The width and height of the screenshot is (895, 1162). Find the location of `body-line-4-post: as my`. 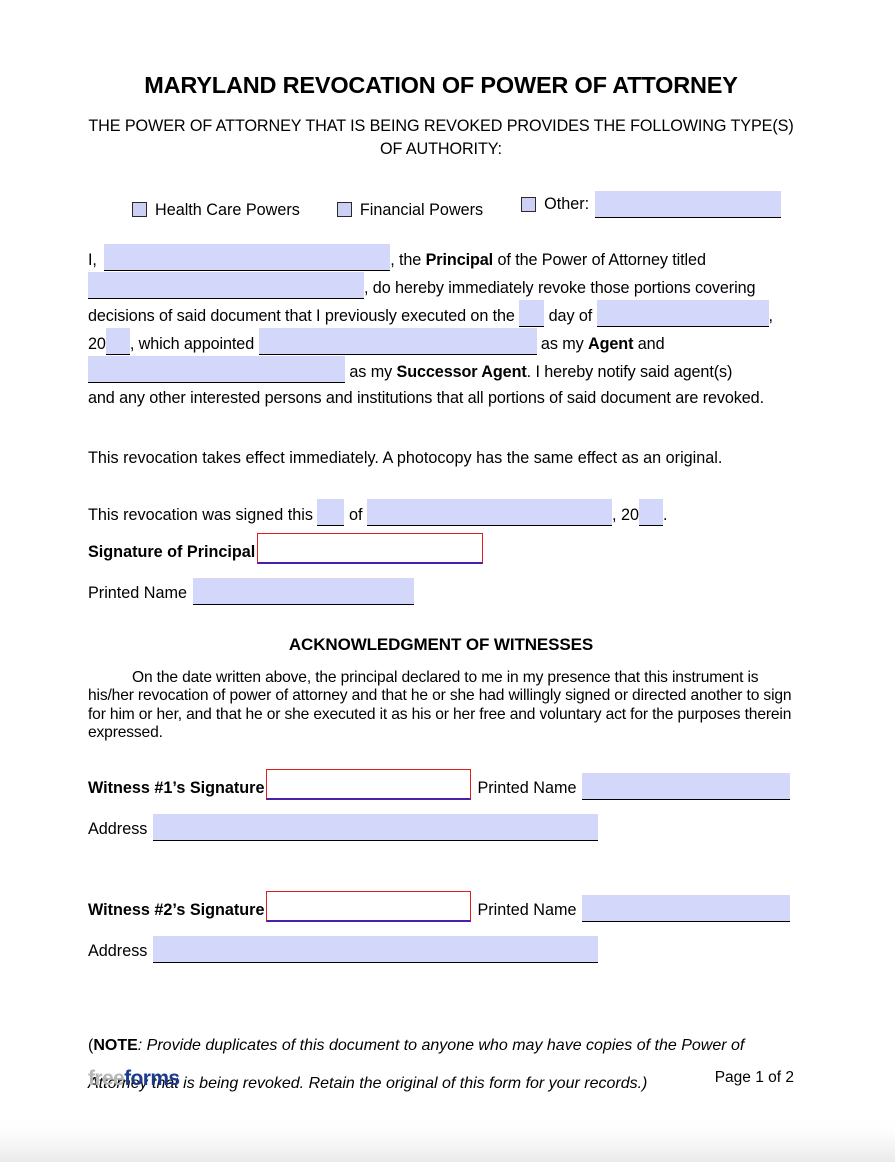

body-line-4-post: as my is located at coordinates (562, 343).